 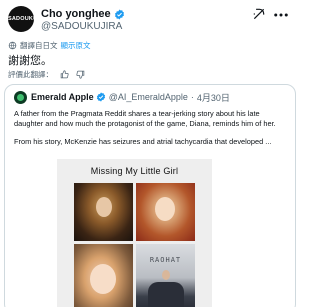 I want to click on character-body, so click(x=166, y=294).